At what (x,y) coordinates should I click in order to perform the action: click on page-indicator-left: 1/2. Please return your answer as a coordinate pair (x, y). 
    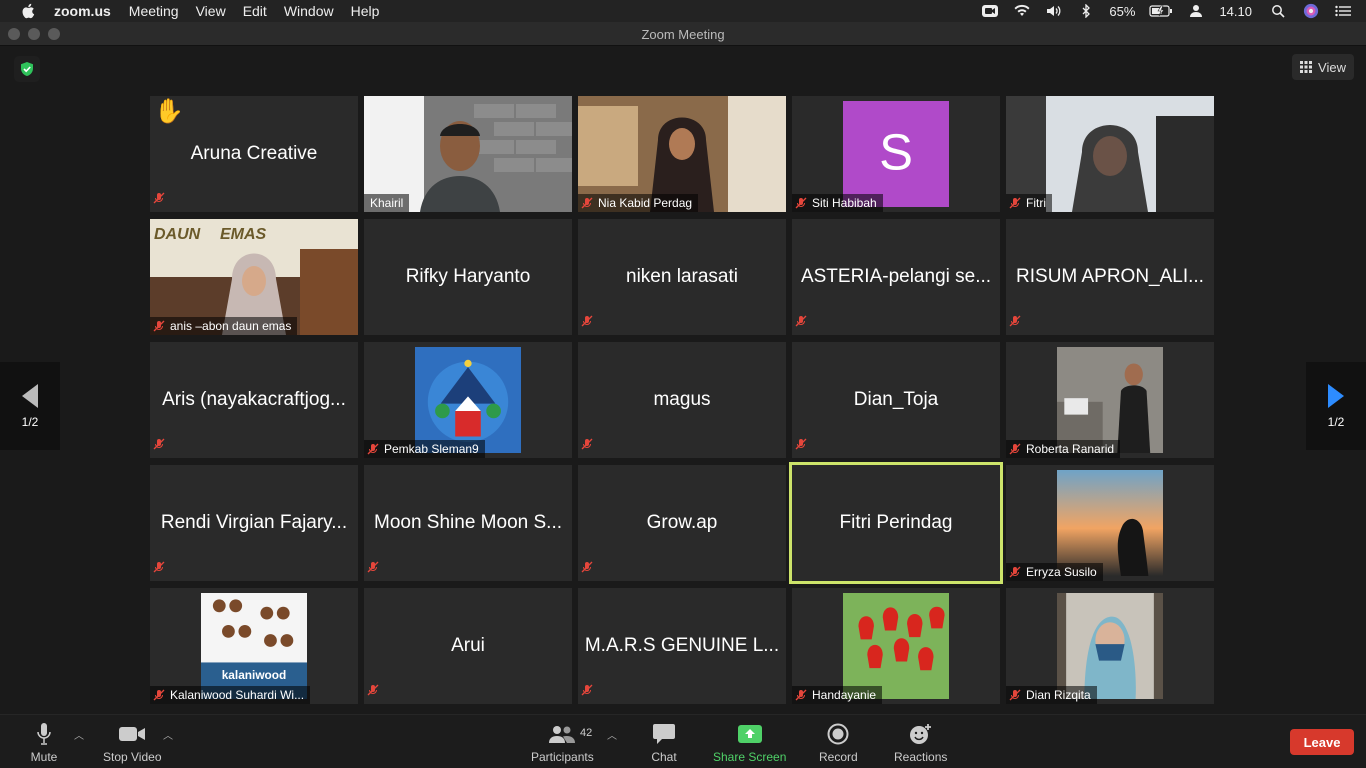
    Looking at the image, I should click on (30, 422).